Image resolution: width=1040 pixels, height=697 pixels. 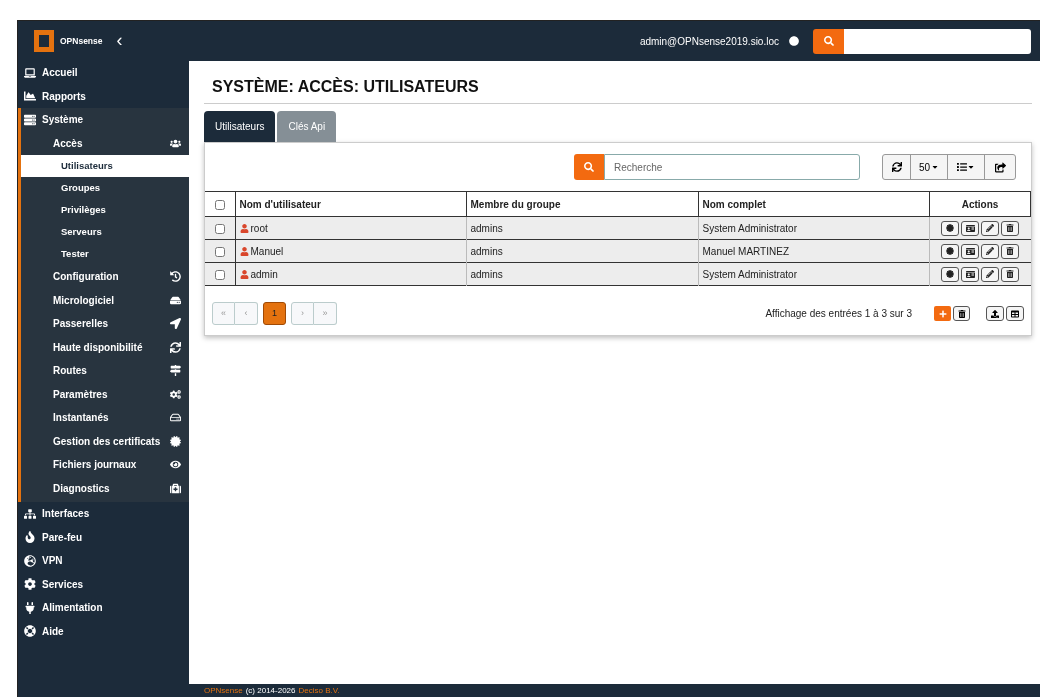 What do you see at coordinates (44, 41) in the screenshot?
I see `logo-icon` at bounding box center [44, 41].